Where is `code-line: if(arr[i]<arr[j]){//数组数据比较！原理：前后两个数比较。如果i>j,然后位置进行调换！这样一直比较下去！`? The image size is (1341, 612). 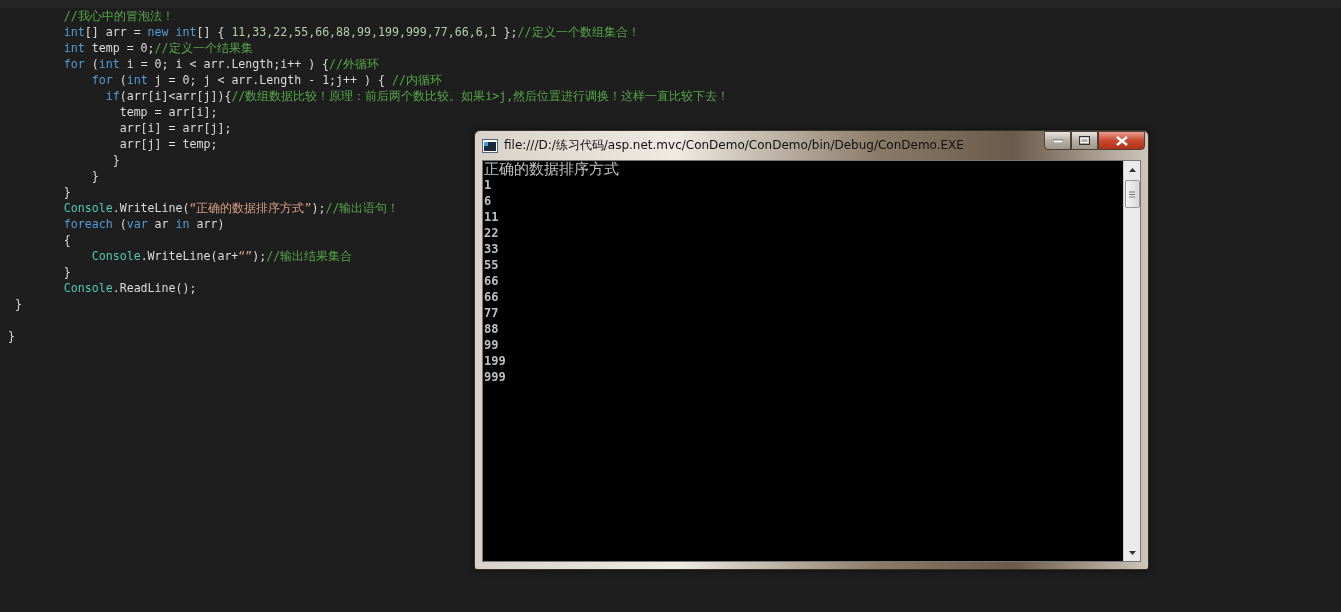
code-line: if(arr[i]<arr[j]){//数组数据比较！原理：前后两个数比较。如果i>j,然后位置进行调换！这样一直比较下去！ is located at coordinates (417, 96).